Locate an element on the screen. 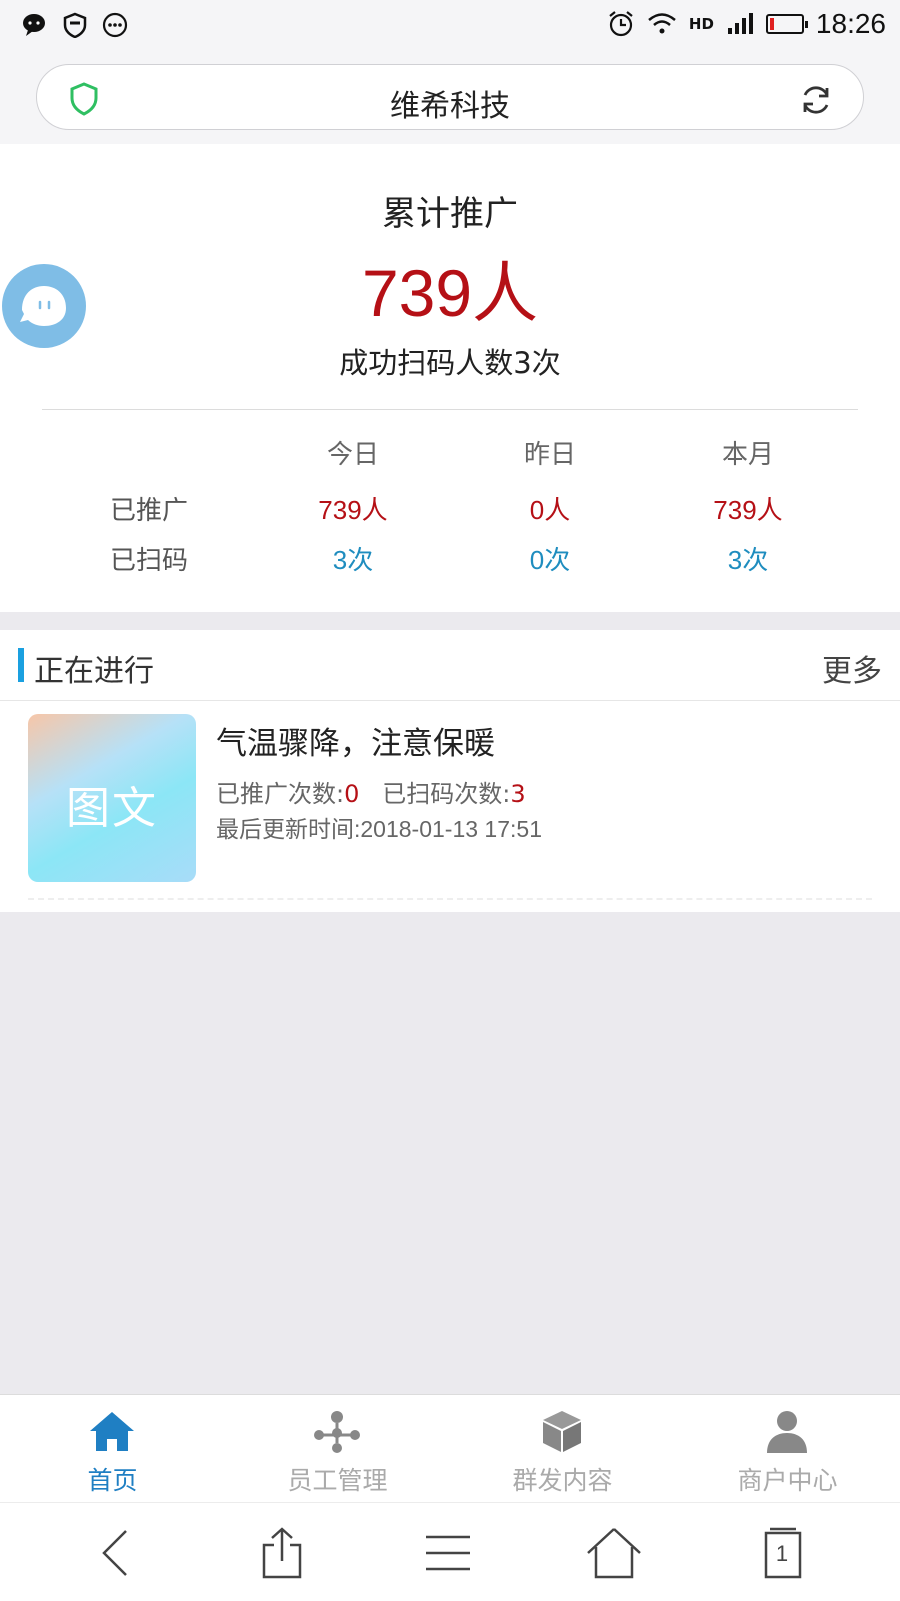  signal-icon is located at coordinates (740, 23).